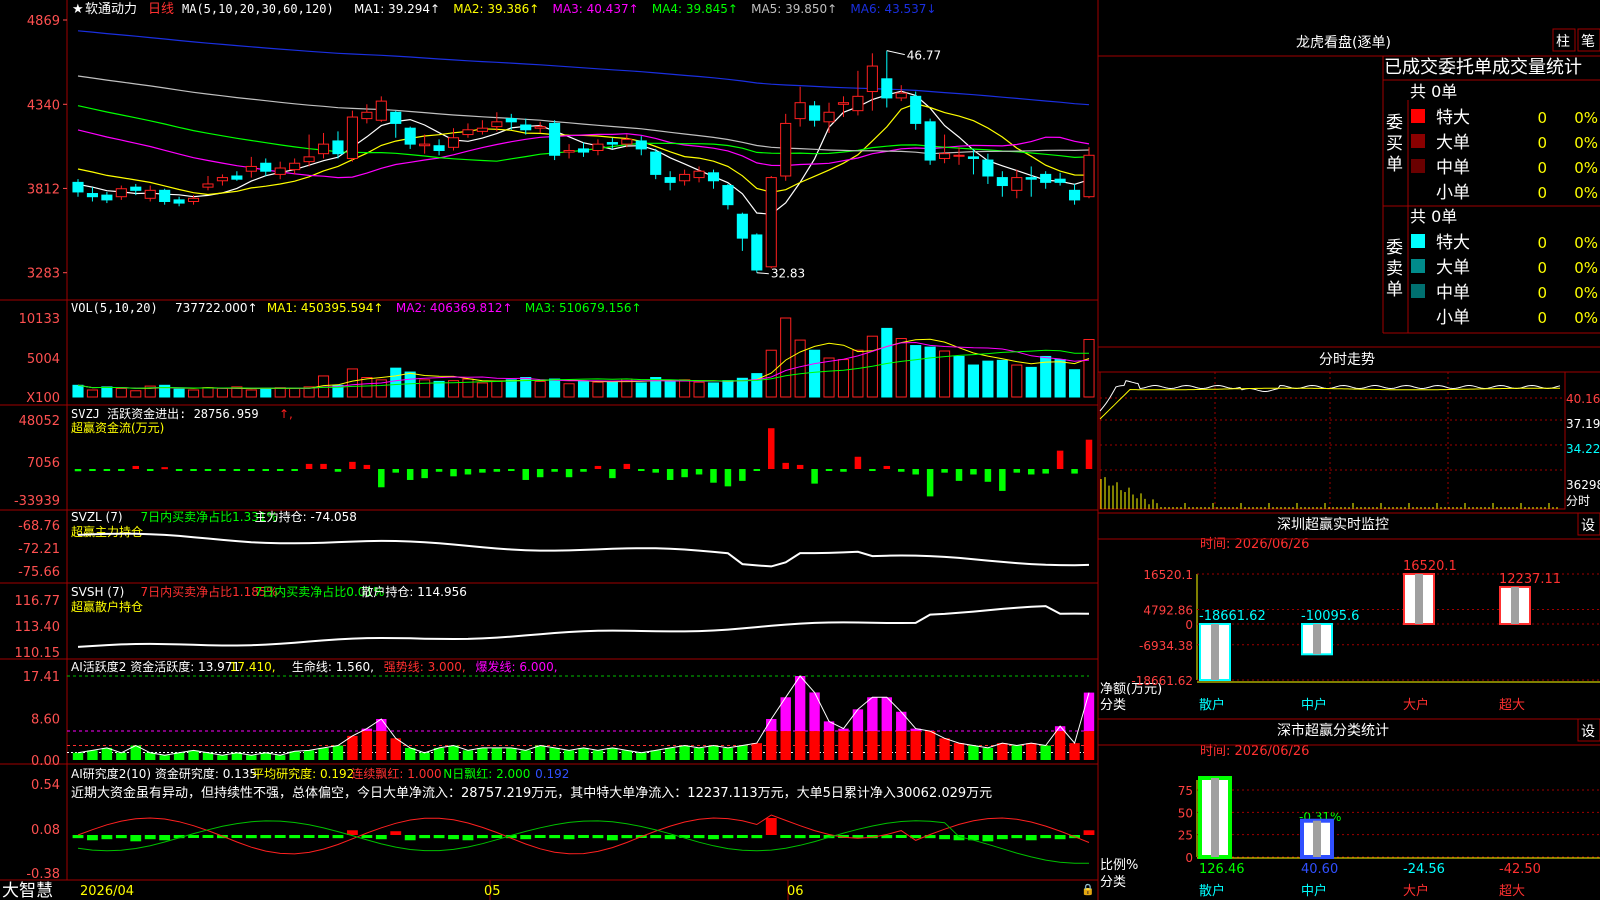 The width and height of the screenshot is (1600, 900). Describe the element at coordinates (155, 666) in the screenshot. I see `ai-label-0: AI活跃度2 资金活跃度: 13.971` at that location.